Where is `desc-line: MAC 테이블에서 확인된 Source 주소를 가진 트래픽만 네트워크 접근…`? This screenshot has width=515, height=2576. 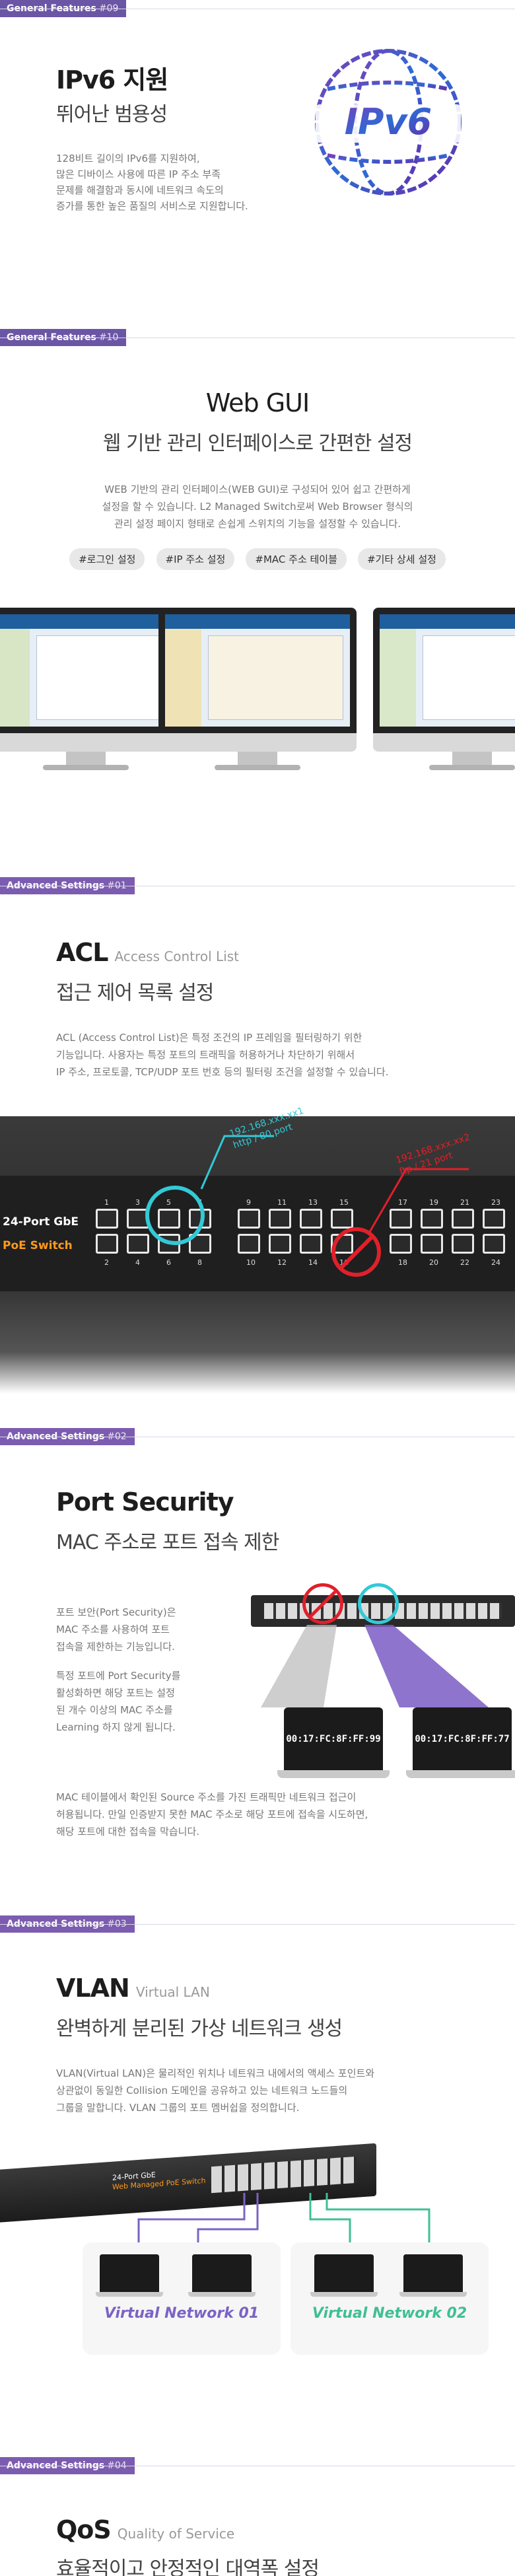
desc-line: MAC 테이블에서 확인된 Source 주소를 가진 트래픽만 네트워크 접근… is located at coordinates (206, 1797).